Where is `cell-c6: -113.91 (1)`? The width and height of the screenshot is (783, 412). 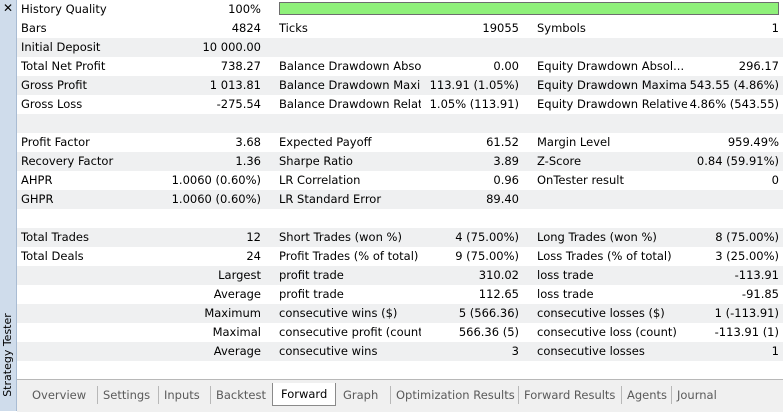
cell-c6: -113.91 (1) is located at coordinates (746, 332).